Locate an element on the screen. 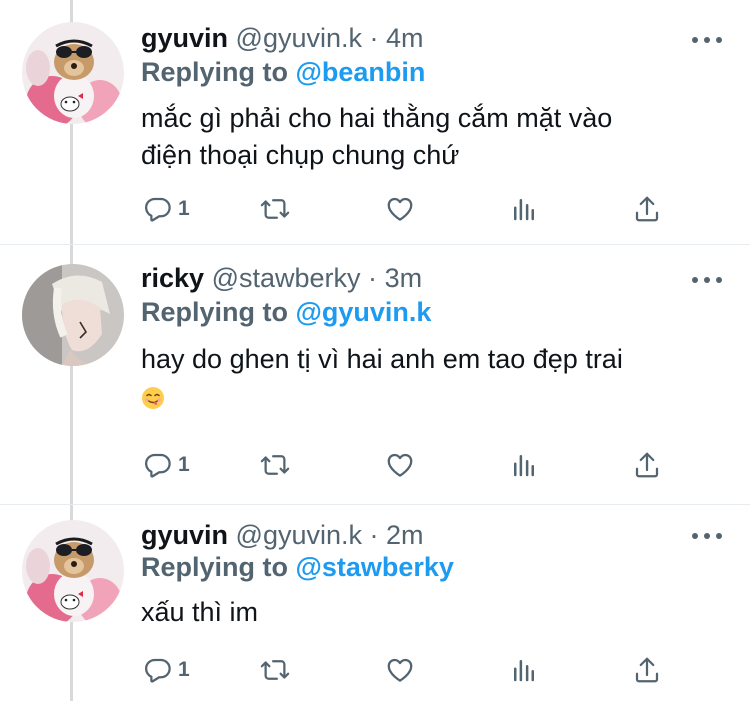 Image resolution: width=750 pixels, height=701 pixels. replying-to: Replying to @beanbin is located at coordinates (283, 72).